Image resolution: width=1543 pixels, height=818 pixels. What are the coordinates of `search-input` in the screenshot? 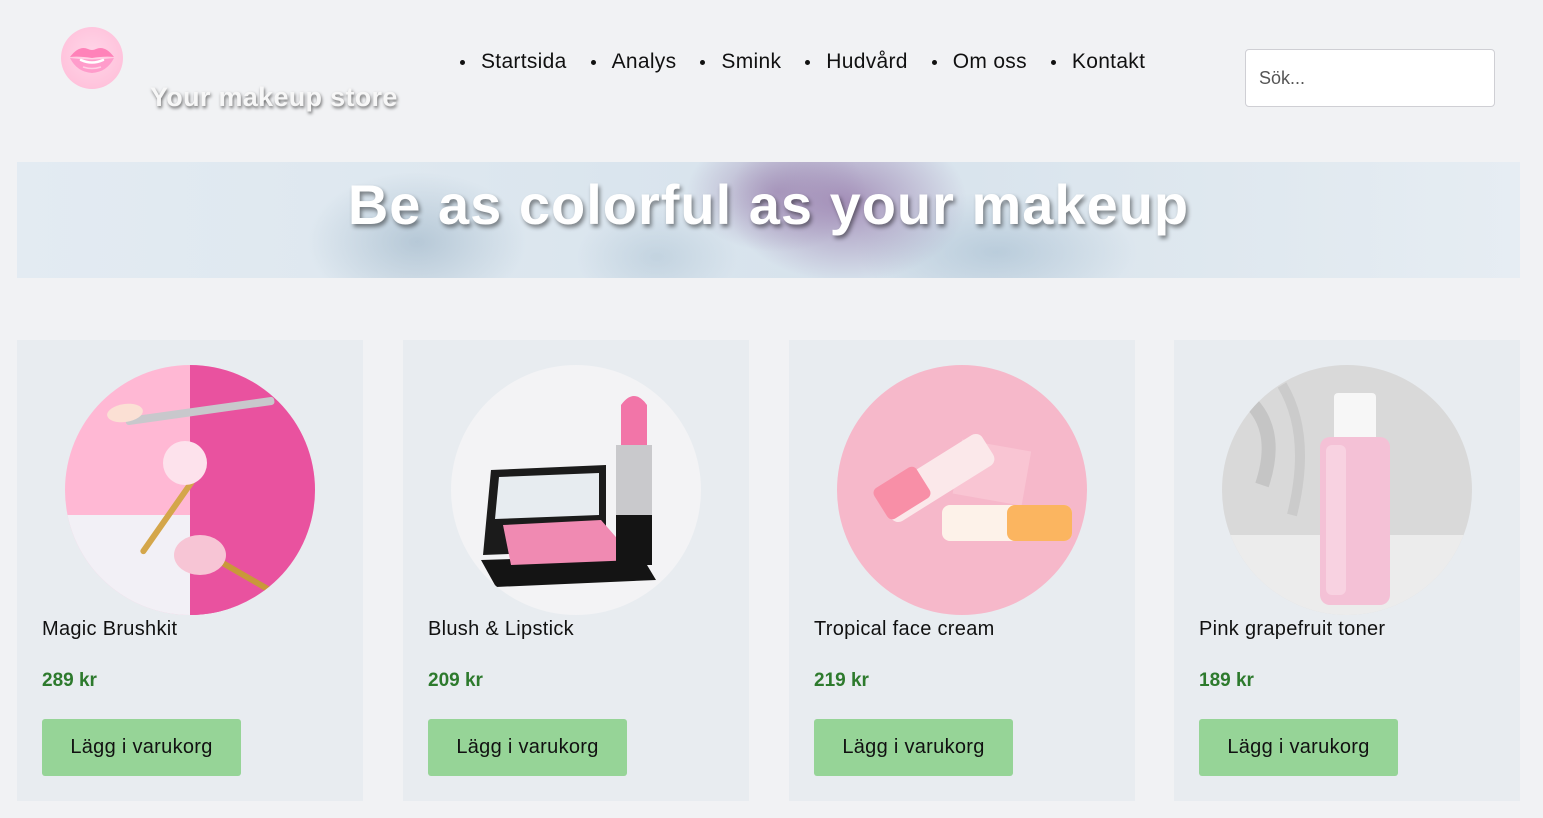 It's located at (1370, 78).